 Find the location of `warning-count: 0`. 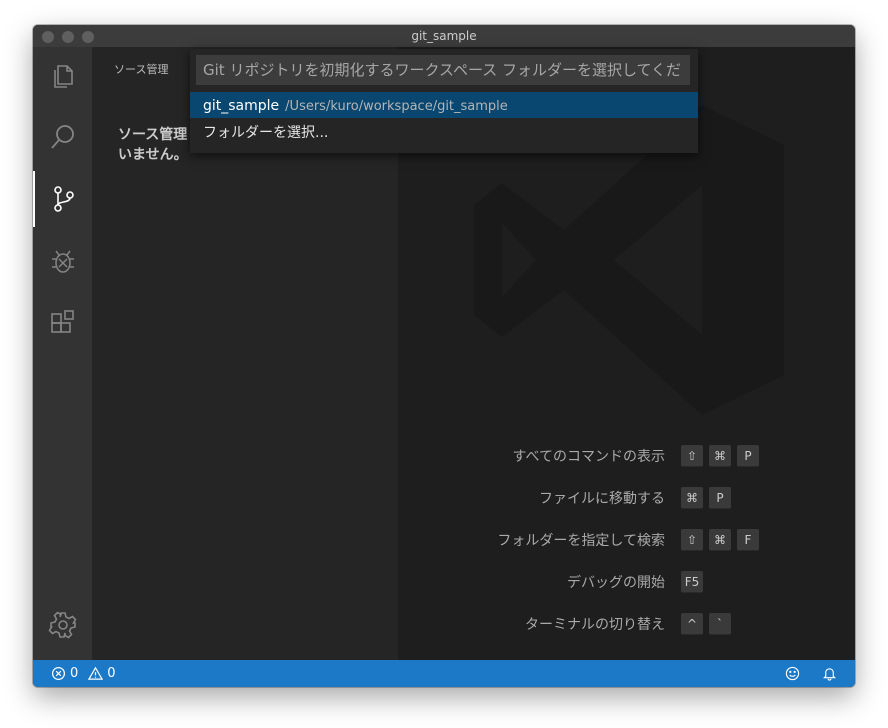

warning-count: 0 is located at coordinates (111, 673).